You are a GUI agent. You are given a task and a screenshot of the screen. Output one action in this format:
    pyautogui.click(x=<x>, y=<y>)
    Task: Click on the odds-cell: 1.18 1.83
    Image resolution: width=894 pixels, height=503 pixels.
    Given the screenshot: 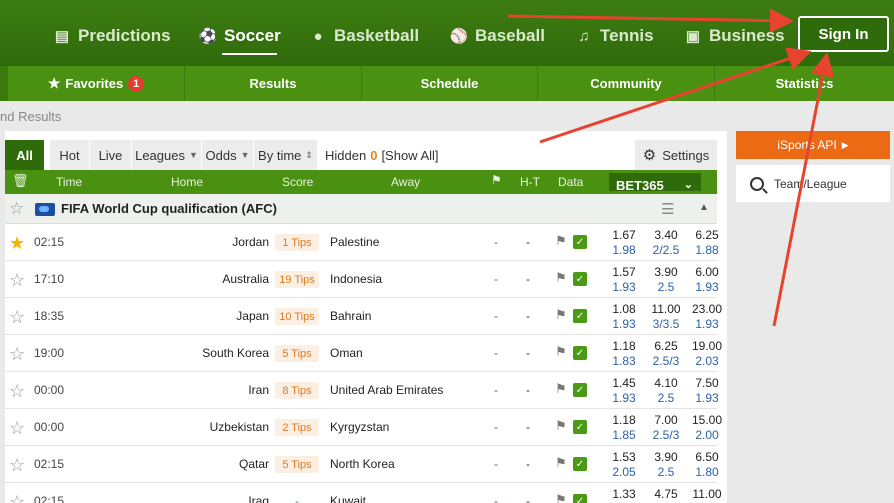 What is the action you would take?
    pyautogui.click(x=624, y=354)
    